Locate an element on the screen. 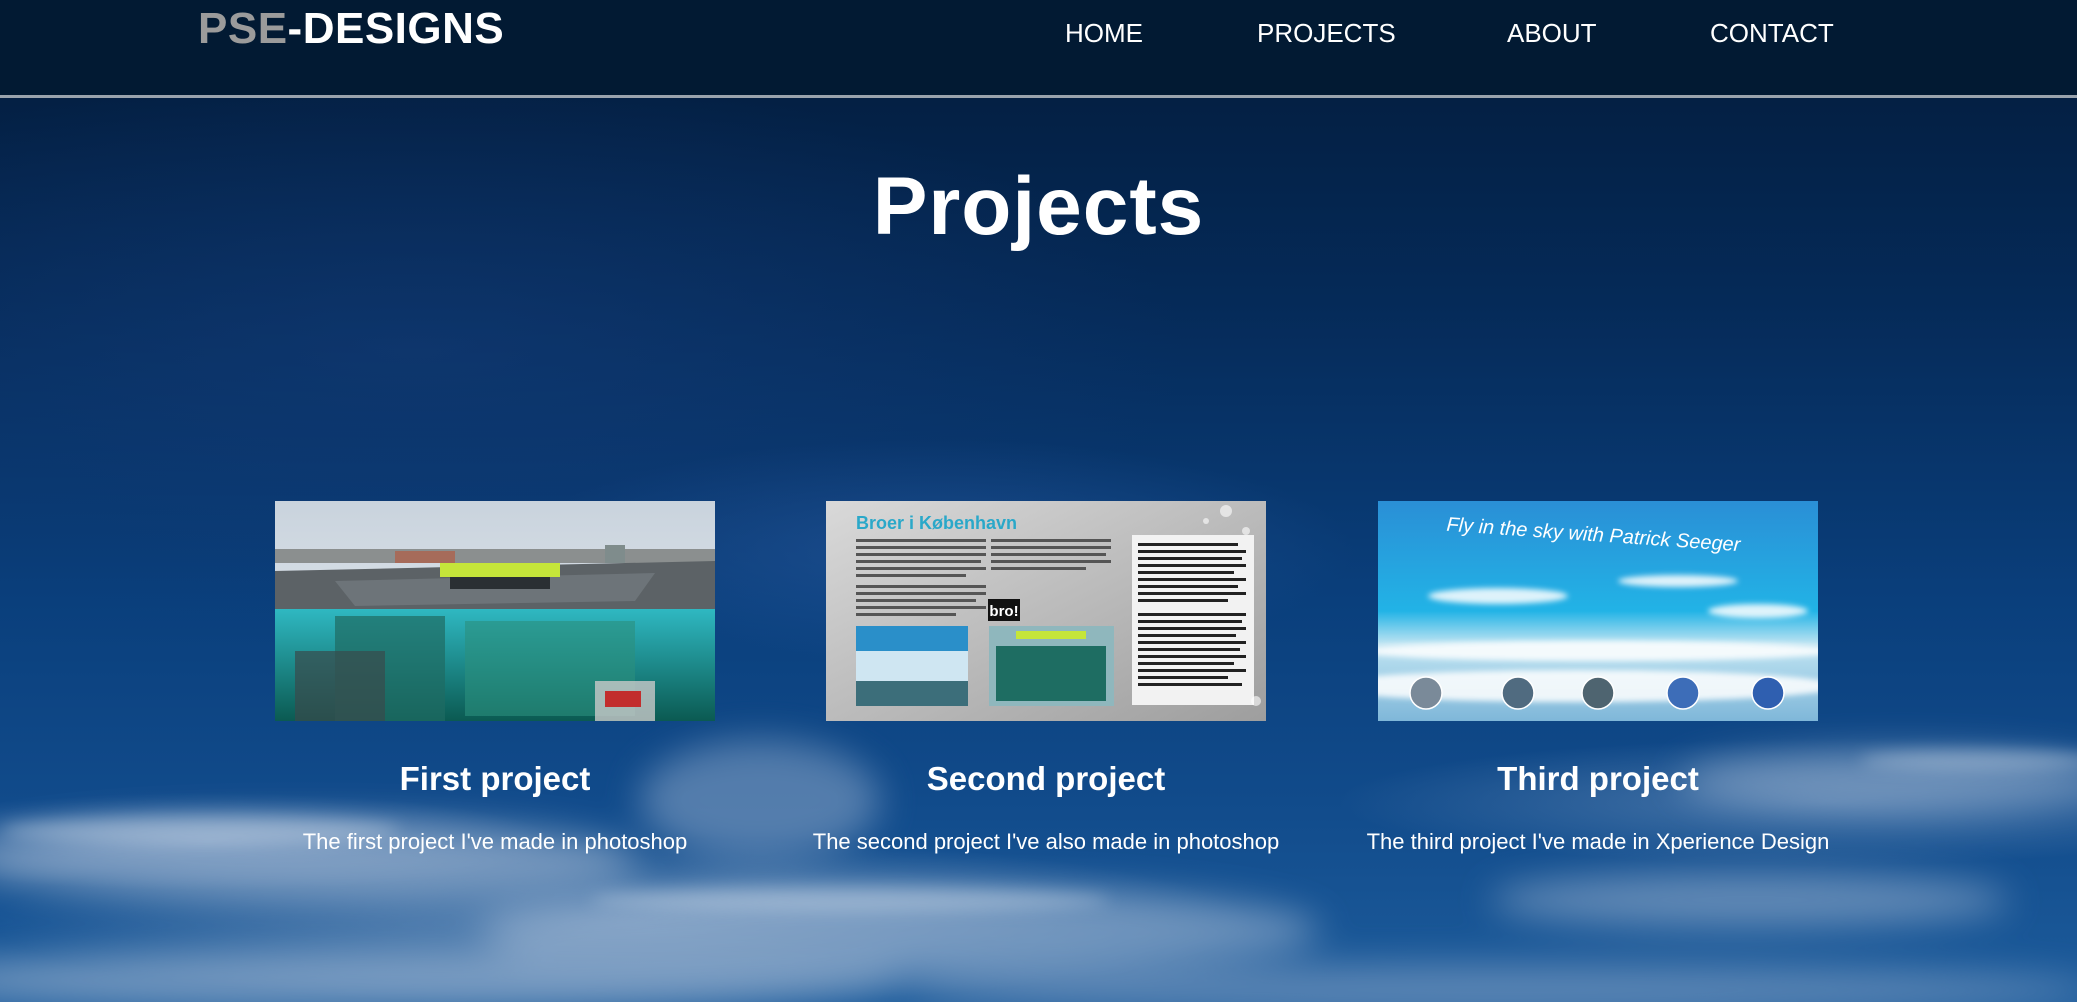 This screenshot has width=2077, height=1002. nav-link-about: ABOUT is located at coordinates (1552, 33).